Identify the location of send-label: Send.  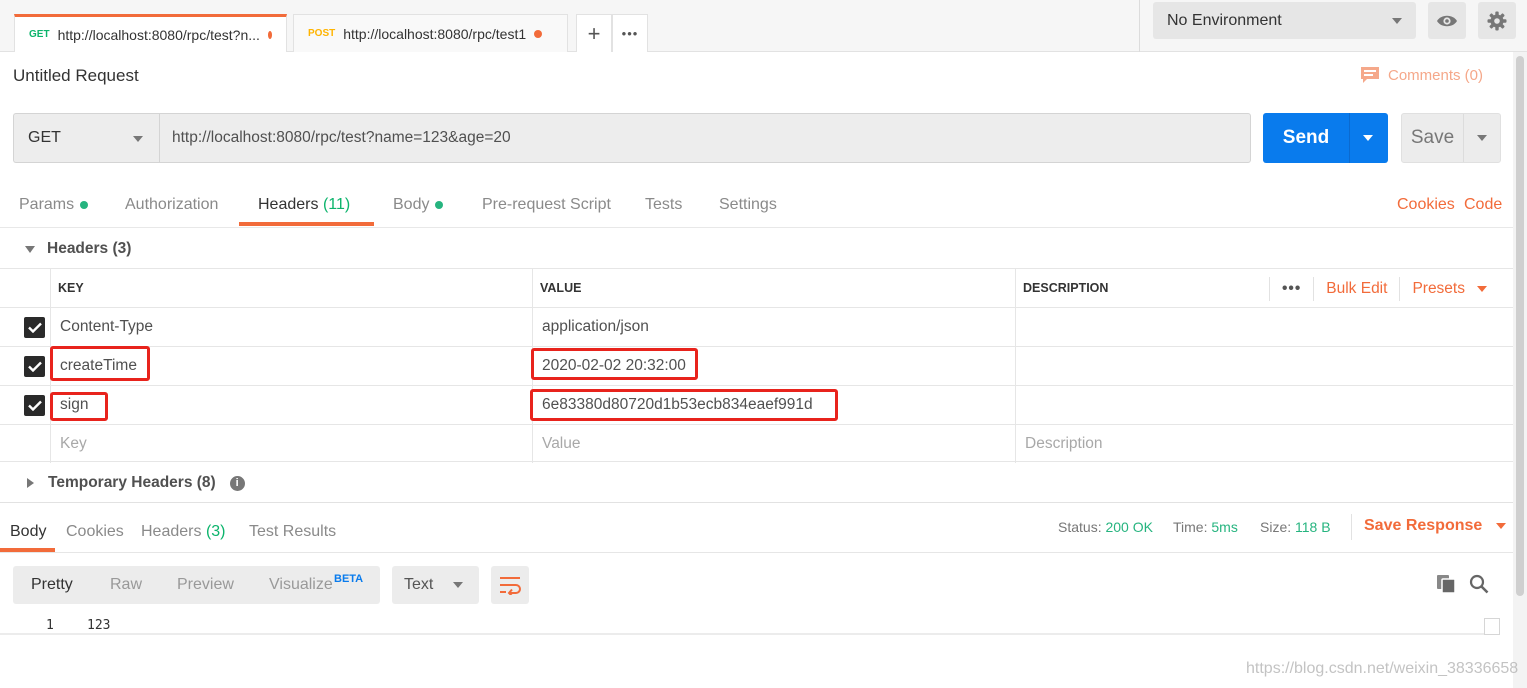
(1306, 137).